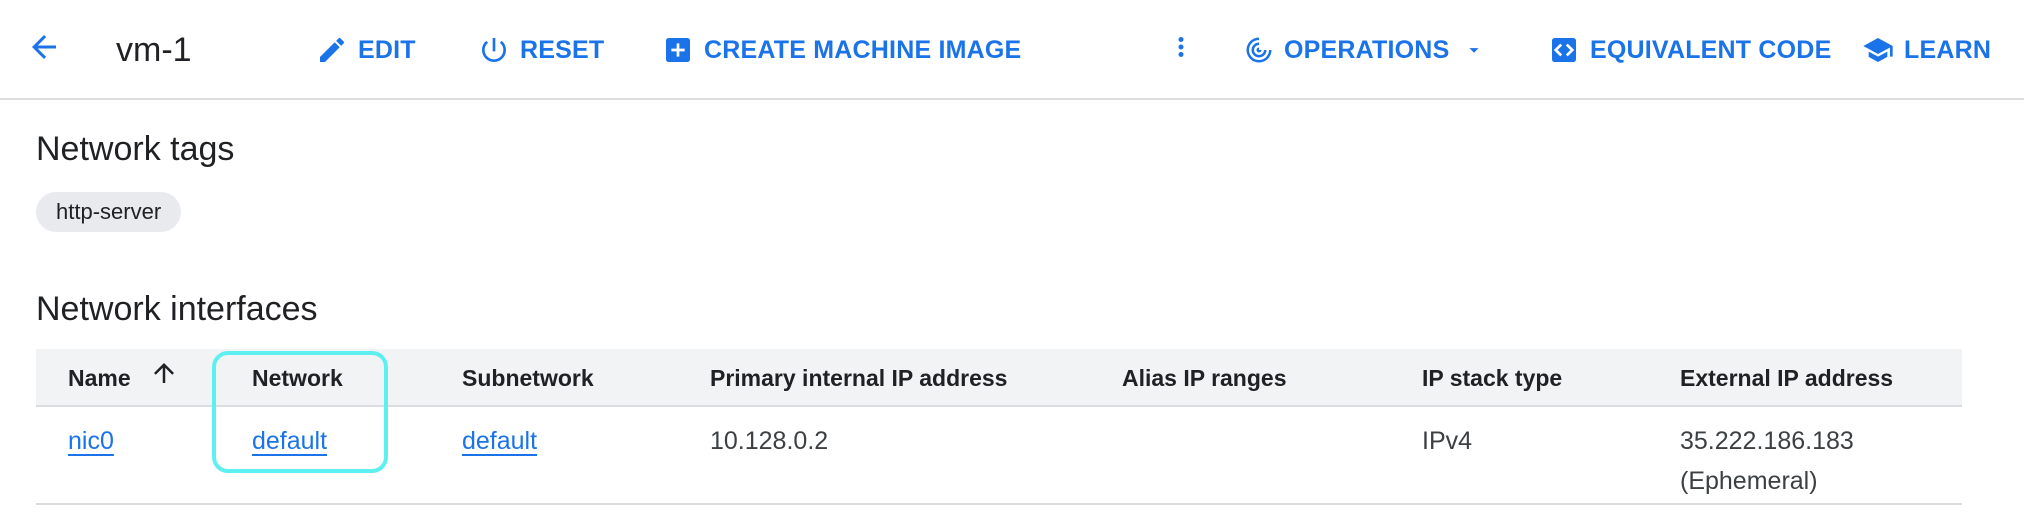 This screenshot has height=516, width=2024. Describe the element at coordinates (1787, 378) in the screenshot. I see `column-header-external-ip: External IP address` at that location.